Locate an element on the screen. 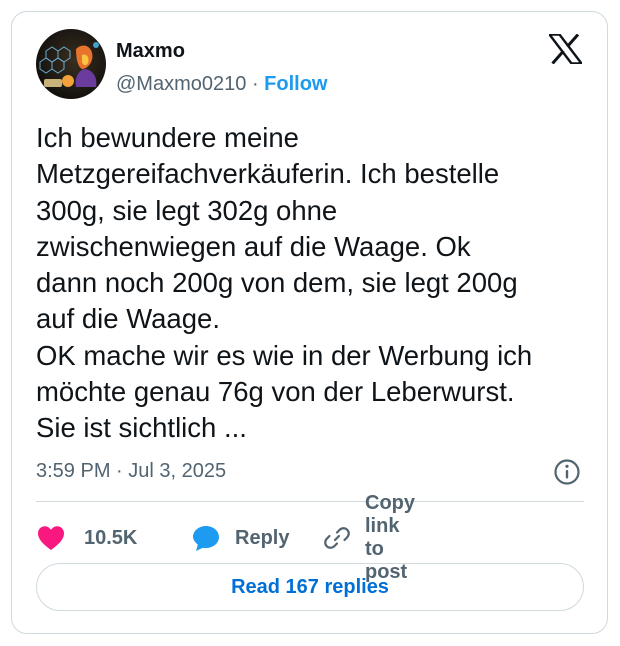  link-icon is located at coordinates (337, 538).